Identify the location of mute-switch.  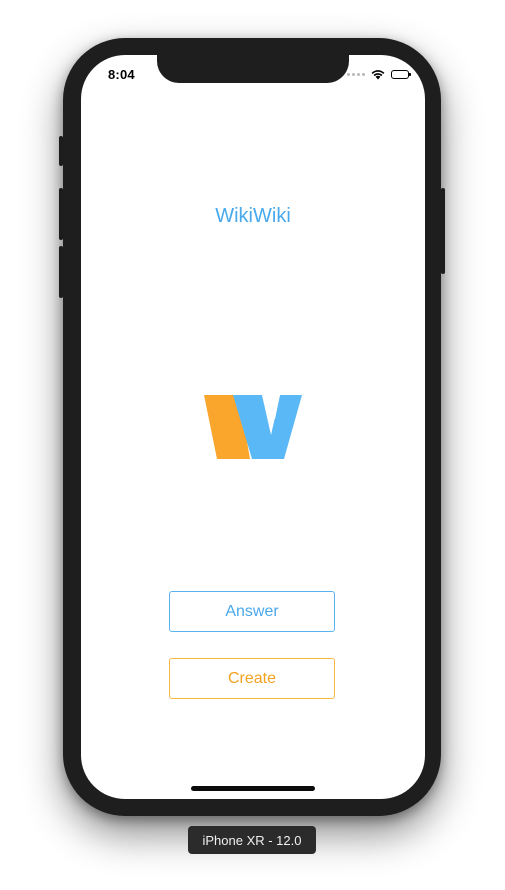
(61, 151).